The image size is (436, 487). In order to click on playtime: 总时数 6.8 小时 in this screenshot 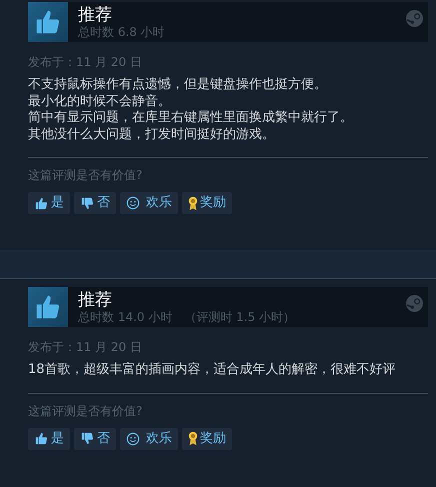, I will do `click(121, 32)`.